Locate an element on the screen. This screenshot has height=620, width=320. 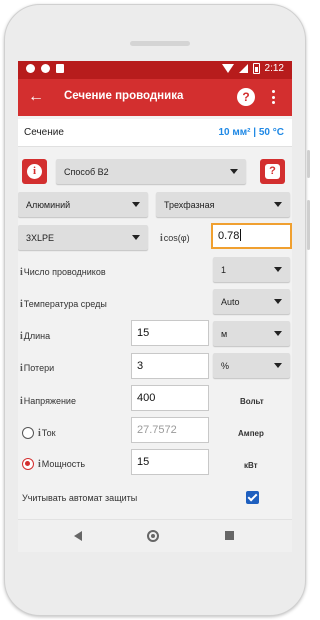
sd-card-icon is located at coordinates (60, 68).